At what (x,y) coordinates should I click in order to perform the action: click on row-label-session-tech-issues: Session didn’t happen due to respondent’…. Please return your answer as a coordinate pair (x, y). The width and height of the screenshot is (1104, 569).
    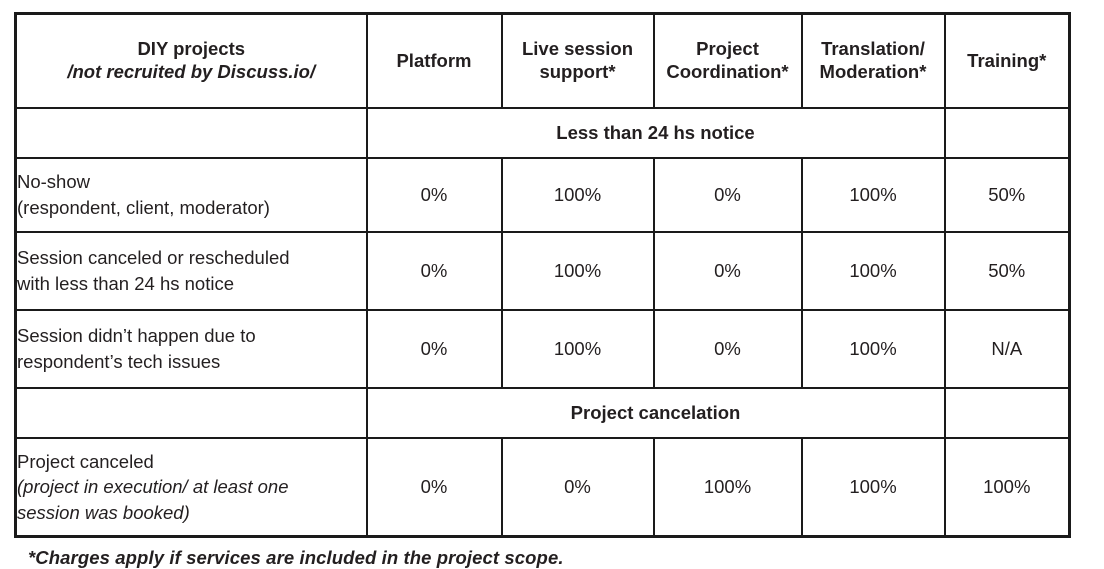
    Looking at the image, I should click on (191, 349).